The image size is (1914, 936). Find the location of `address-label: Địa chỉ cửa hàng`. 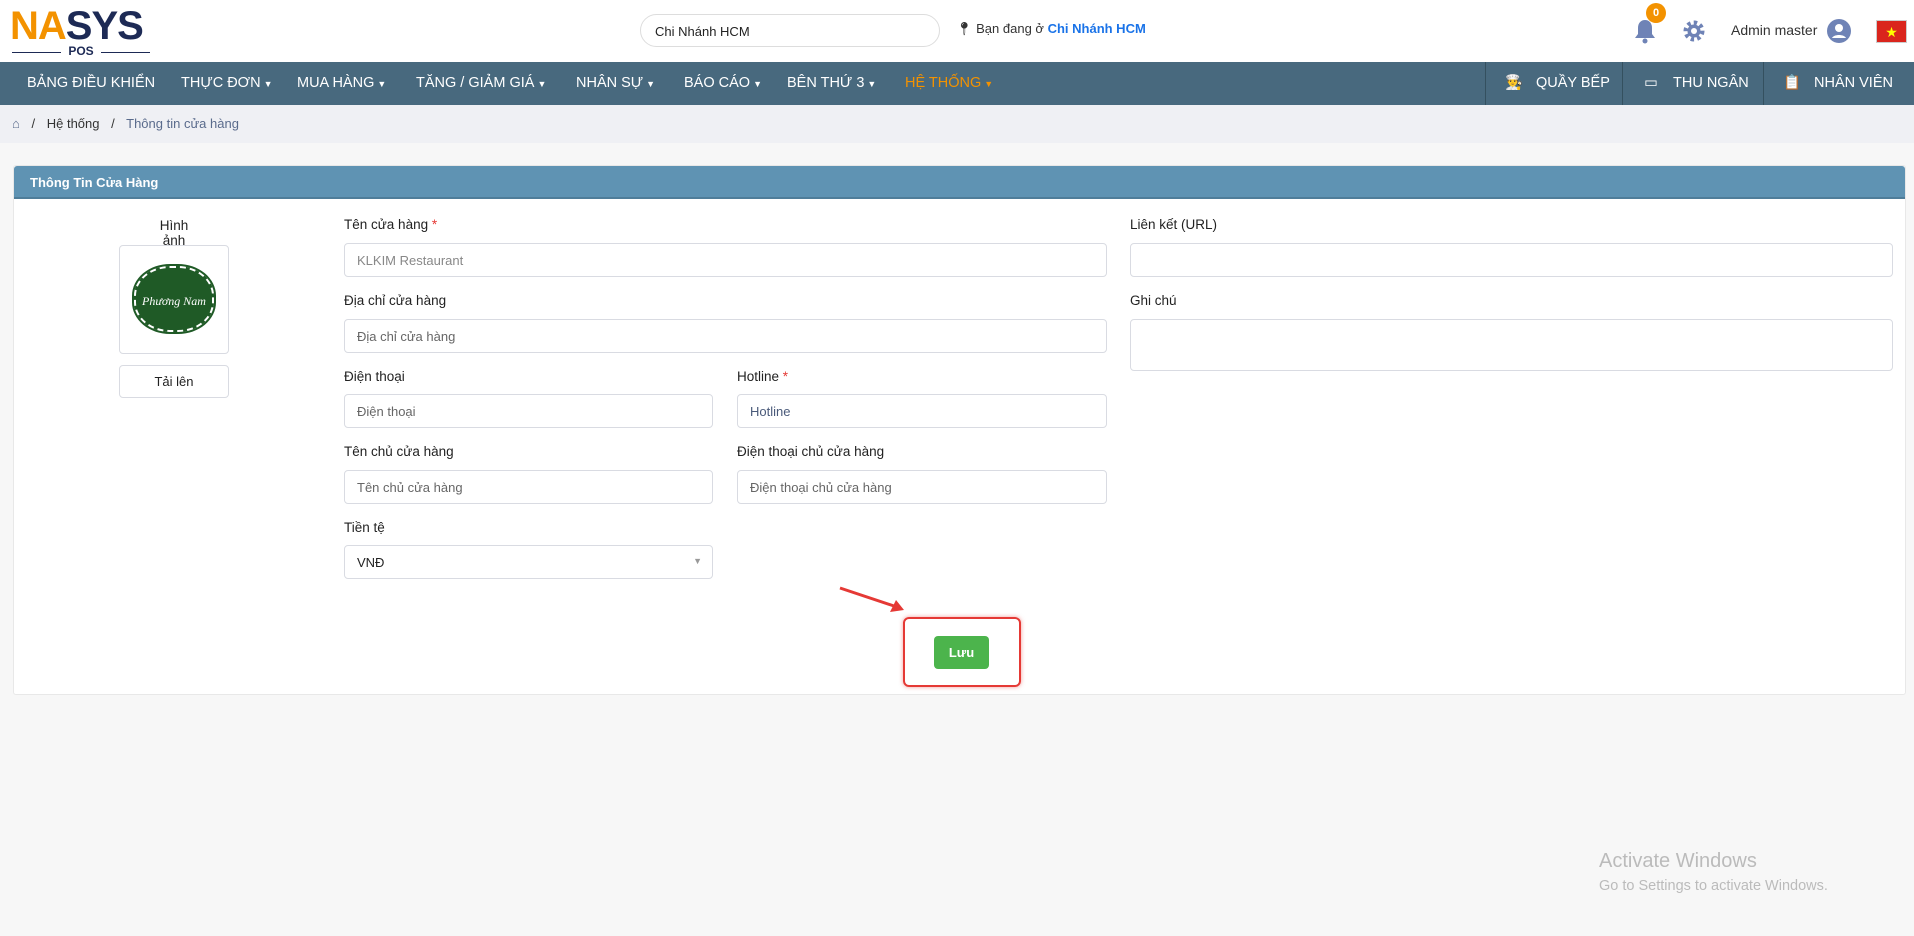

address-label: Địa chỉ cửa hàng is located at coordinates (395, 300).